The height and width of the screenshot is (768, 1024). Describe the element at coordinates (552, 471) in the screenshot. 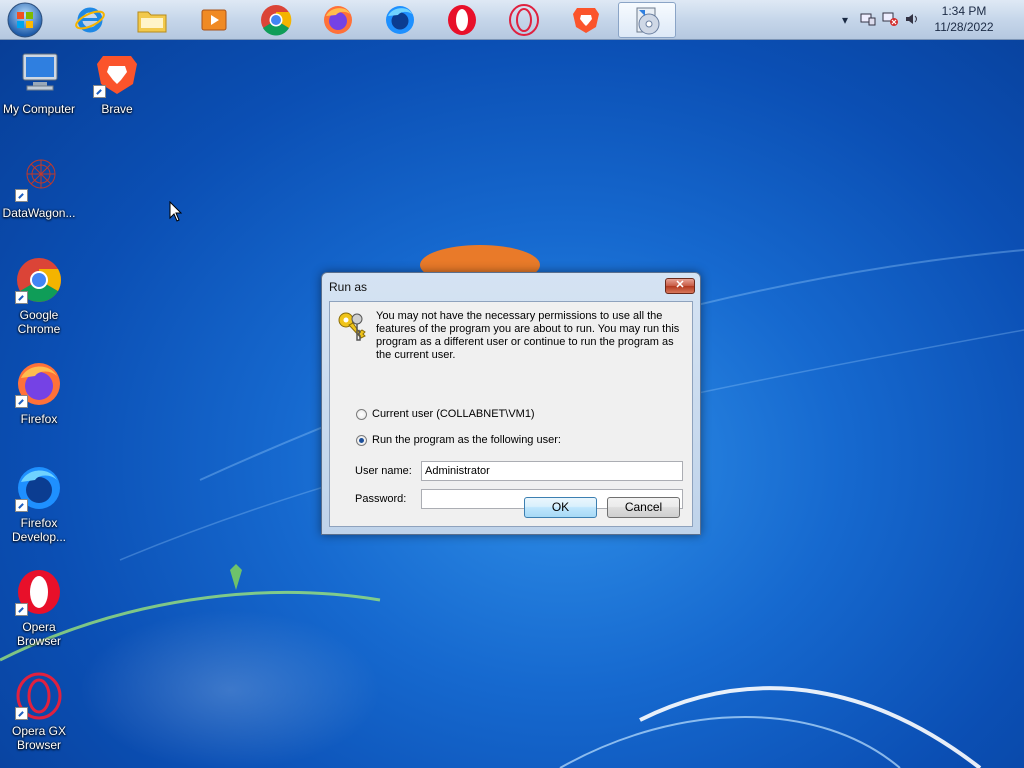

I see `username-field` at that location.